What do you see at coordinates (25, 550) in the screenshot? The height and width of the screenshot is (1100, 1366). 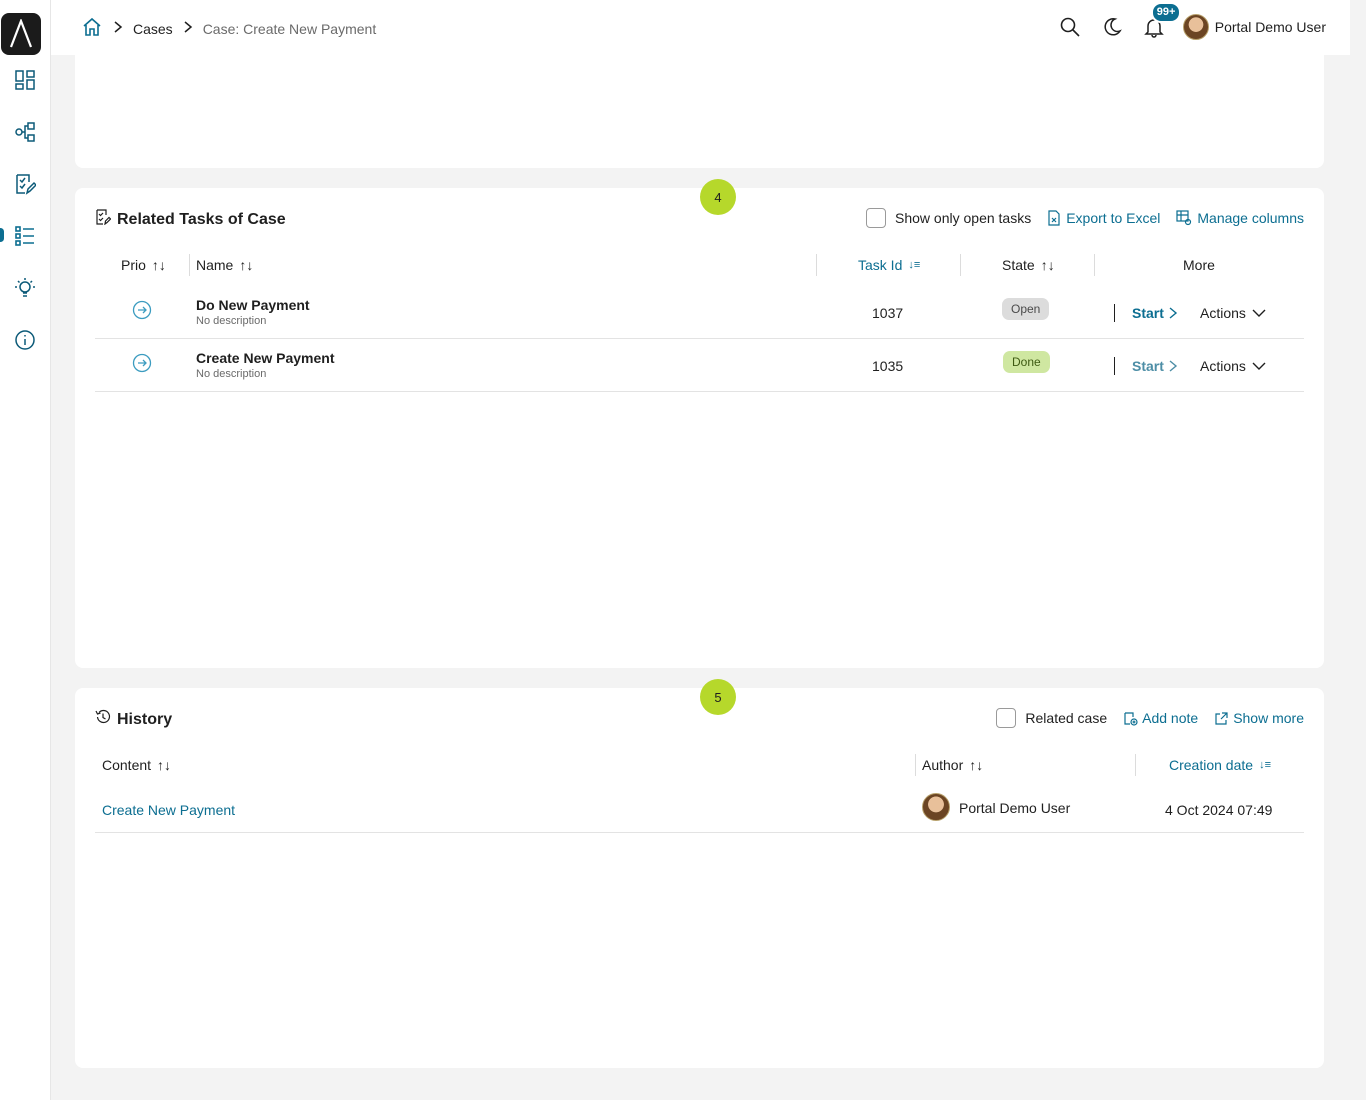 I see `sidebar` at bounding box center [25, 550].